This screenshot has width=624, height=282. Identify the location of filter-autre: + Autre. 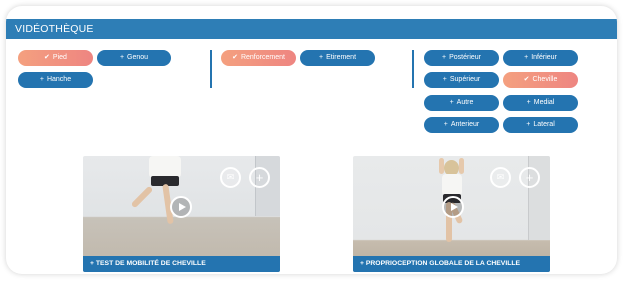
(461, 103).